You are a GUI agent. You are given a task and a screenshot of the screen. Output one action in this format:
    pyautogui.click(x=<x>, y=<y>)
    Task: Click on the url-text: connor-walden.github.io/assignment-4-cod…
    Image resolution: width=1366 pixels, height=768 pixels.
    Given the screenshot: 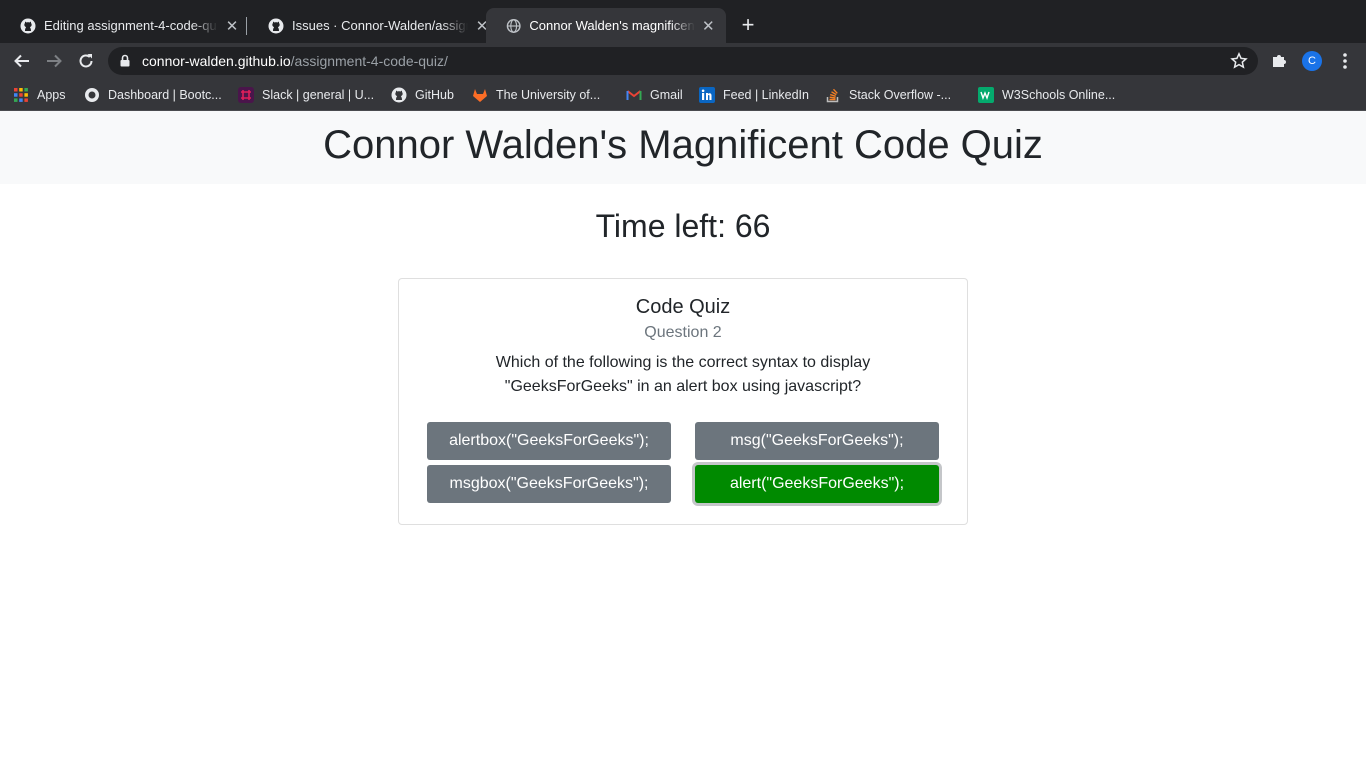 What is the action you would take?
    pyautogui.click(x=295, y=61)
    